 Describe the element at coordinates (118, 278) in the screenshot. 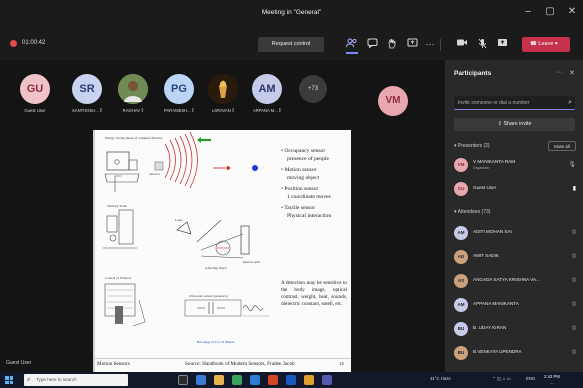

I see `sketch-label: Control of Window` at that location.